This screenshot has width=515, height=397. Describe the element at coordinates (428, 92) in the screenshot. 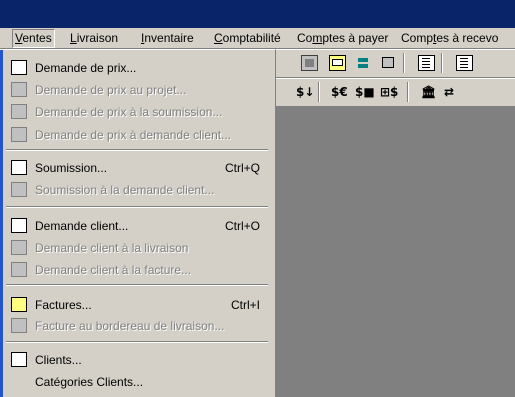

I see `bank-icon: 🏛` at that location.